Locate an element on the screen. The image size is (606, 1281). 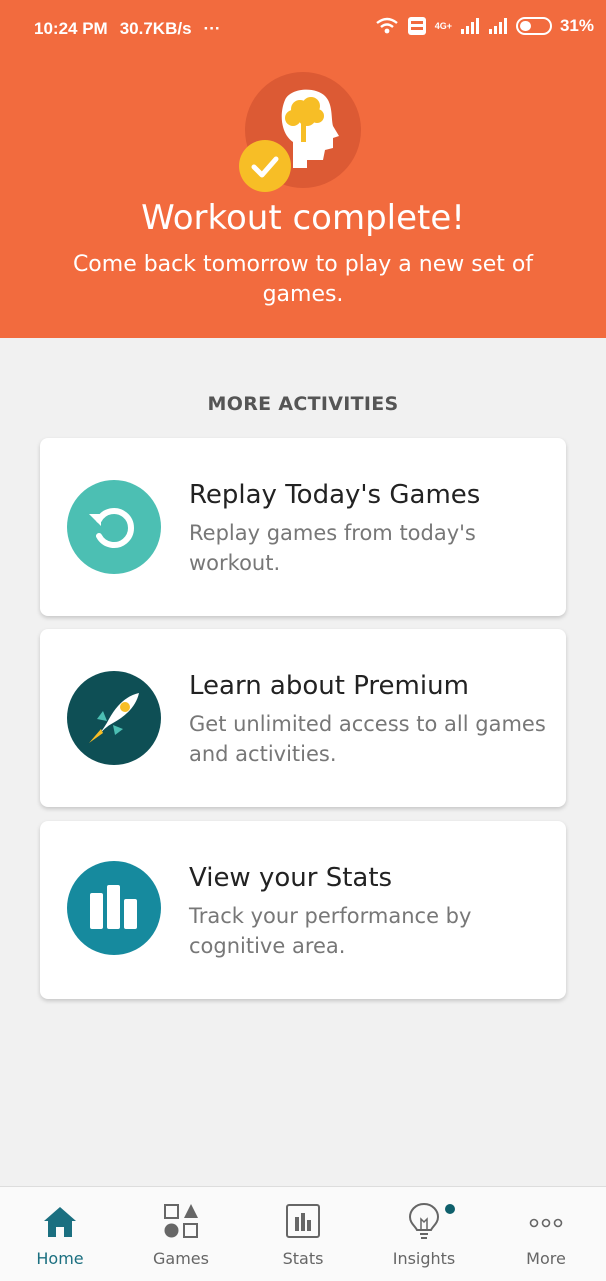
bar-chart-icon is located at coordinates (114, 908).